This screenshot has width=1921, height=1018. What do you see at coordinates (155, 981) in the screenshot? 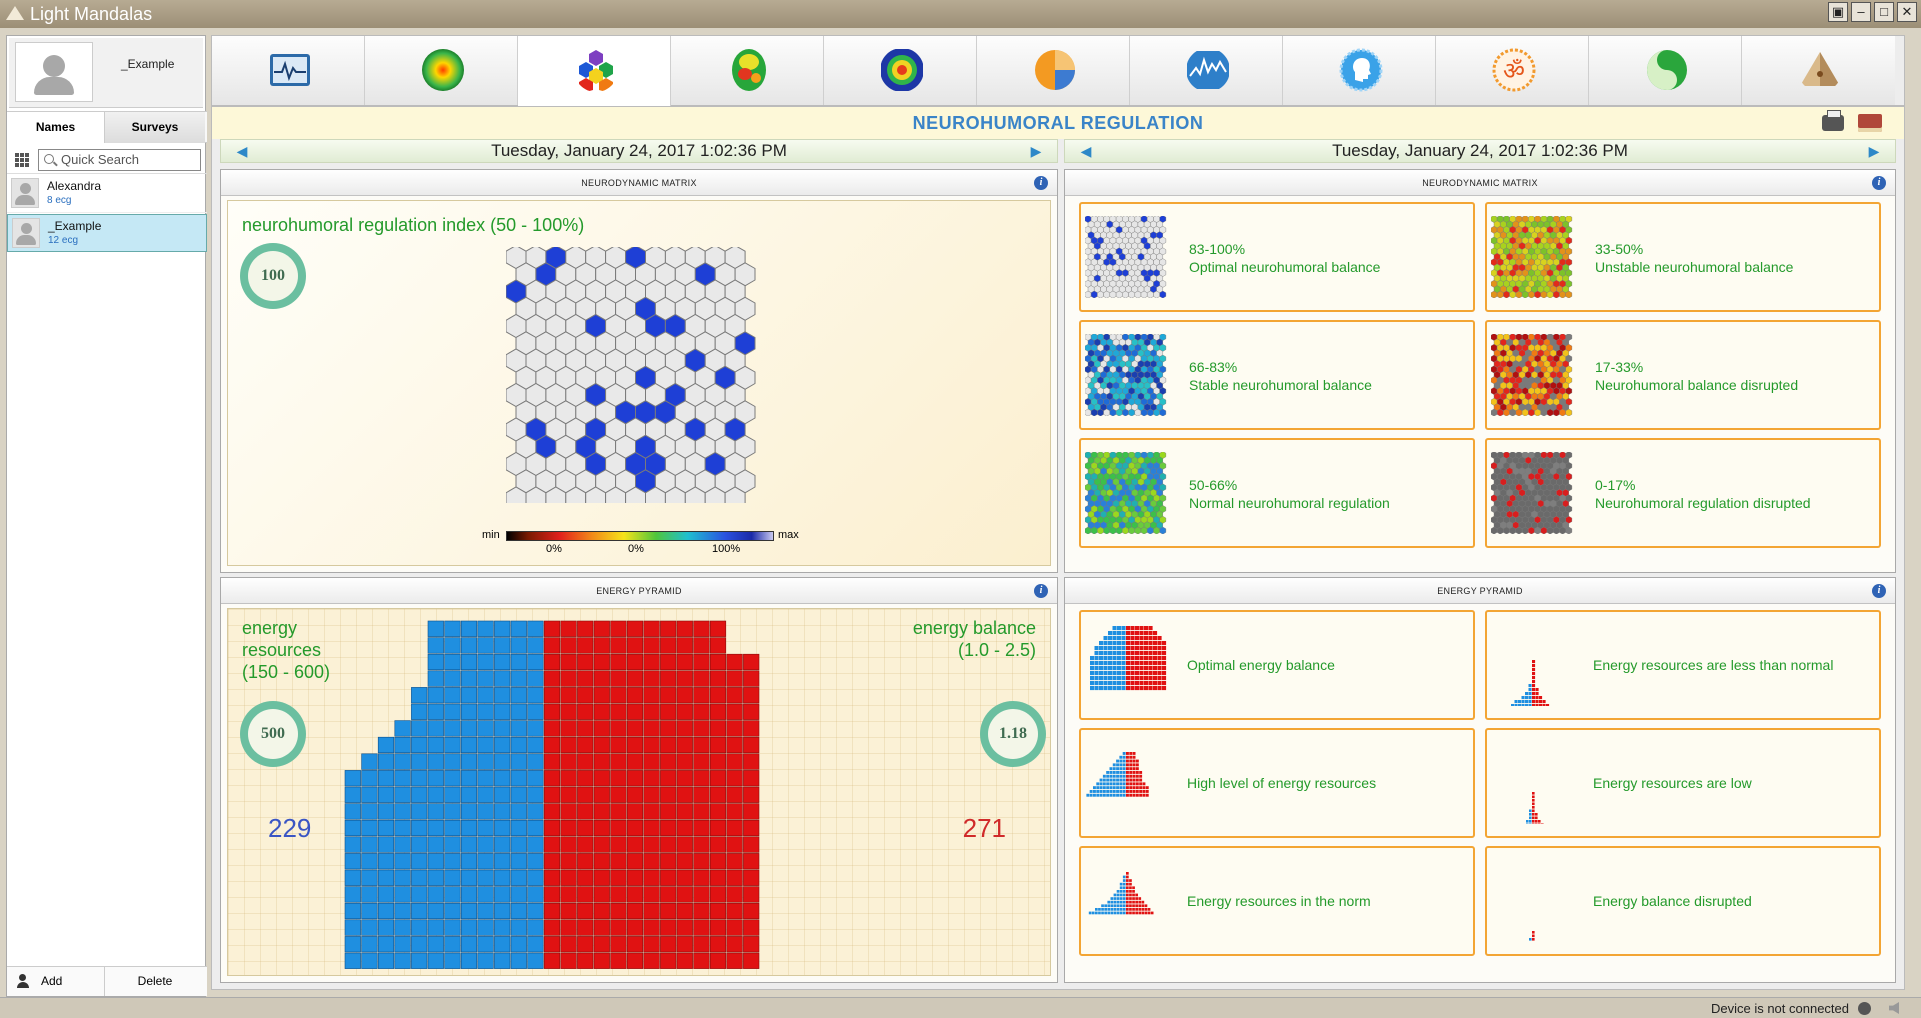
I see `delete-button: Delete` at bounding box center [155, 981].